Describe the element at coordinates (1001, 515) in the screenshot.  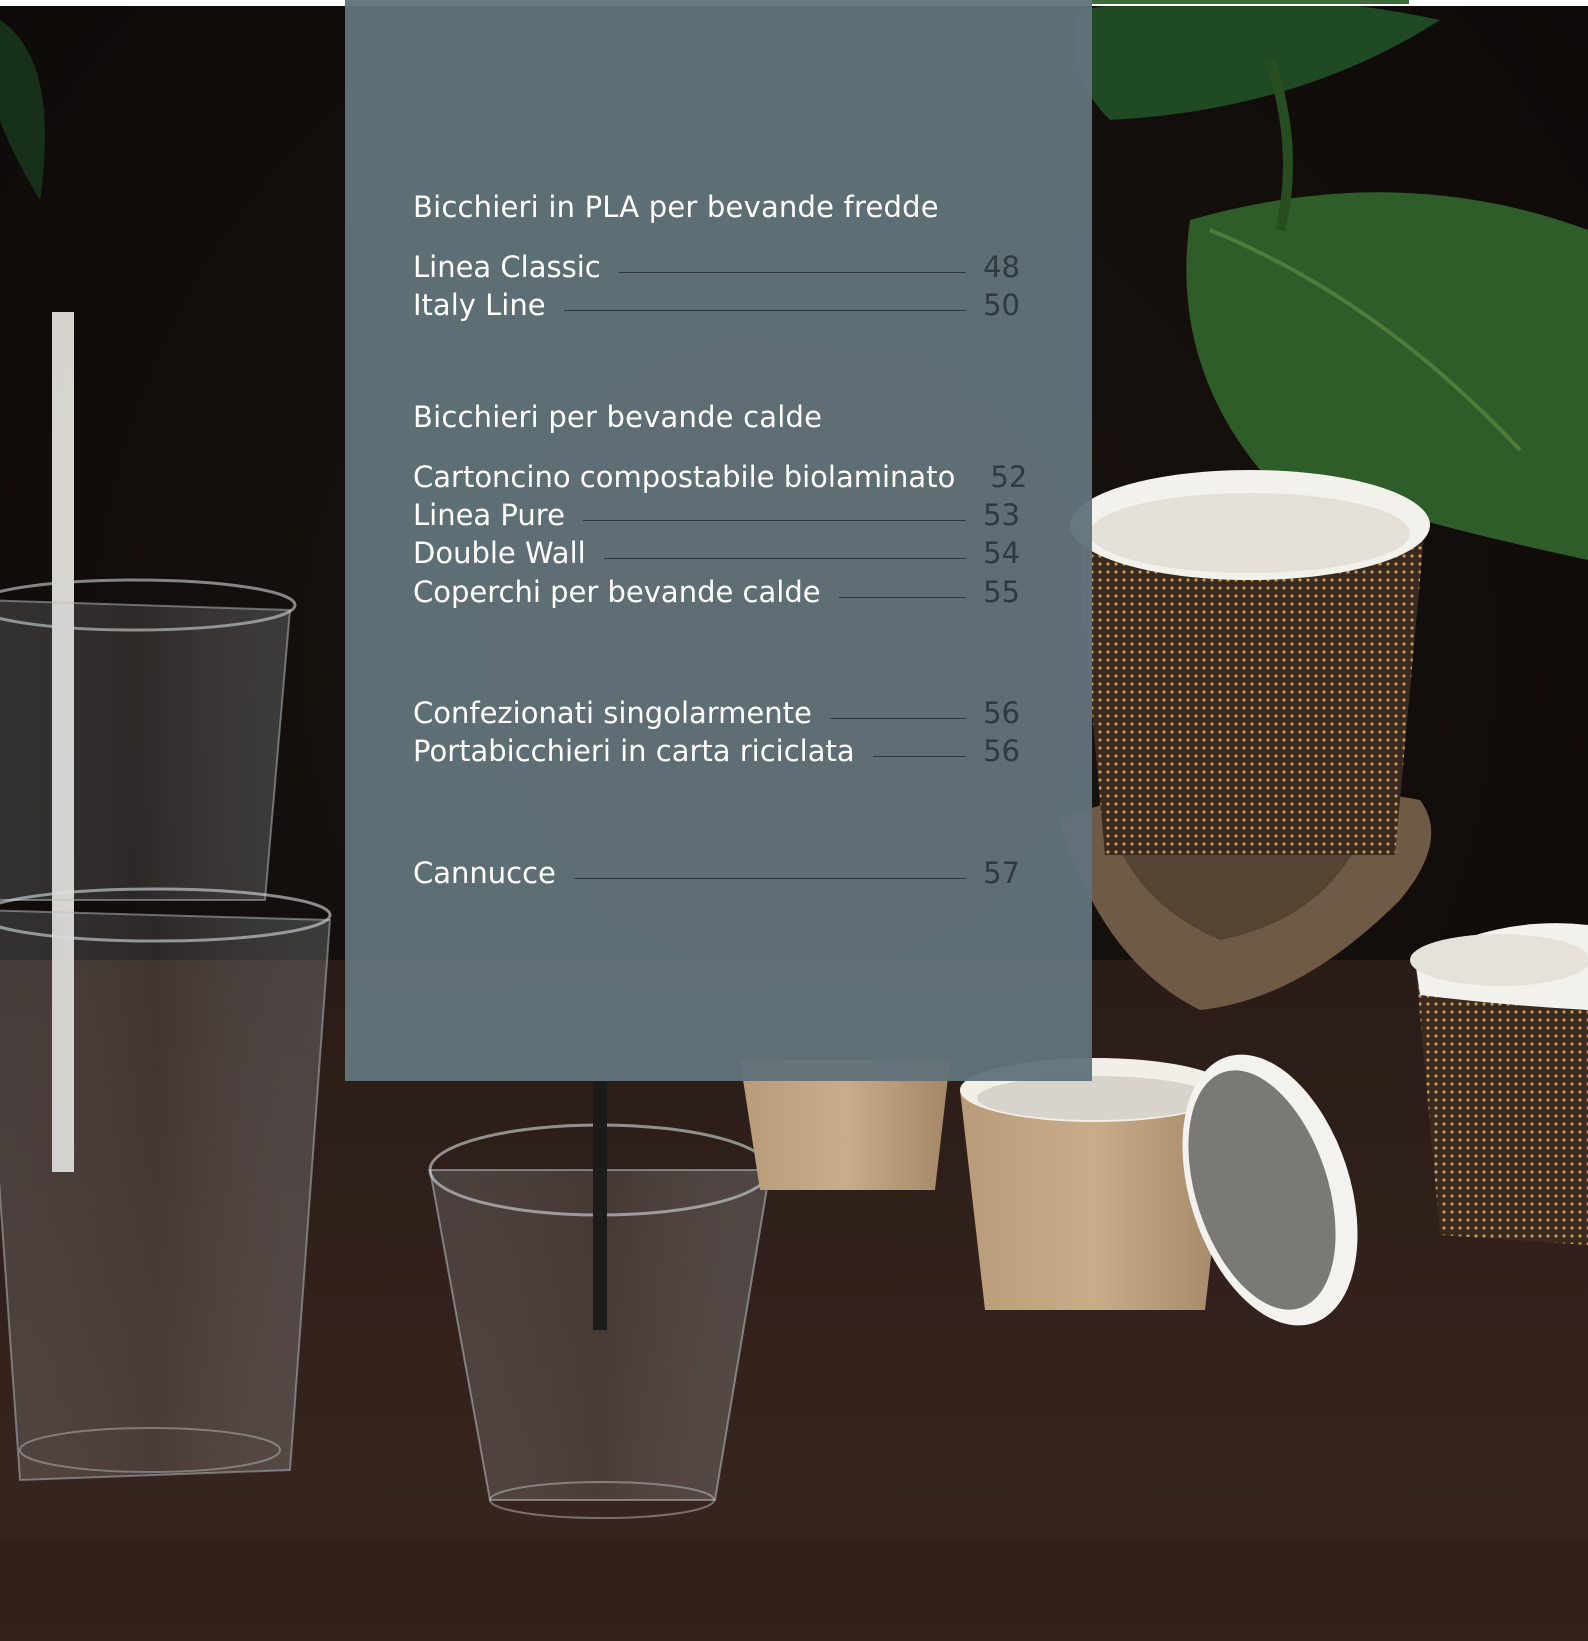
I see `toc-entry-page: 53` at that location.